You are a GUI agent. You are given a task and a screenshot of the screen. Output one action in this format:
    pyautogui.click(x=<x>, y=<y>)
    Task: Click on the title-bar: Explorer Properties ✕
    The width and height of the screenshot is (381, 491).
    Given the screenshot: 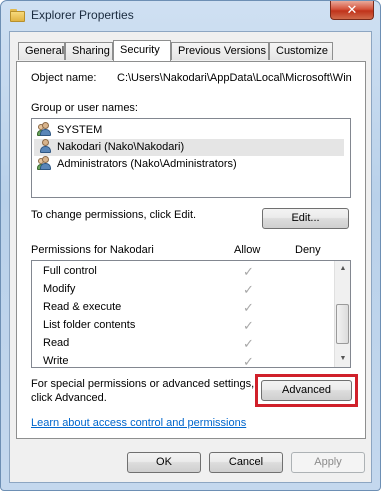 What is the action you would take?
    pyautogui.click(x=190, y=16)
    